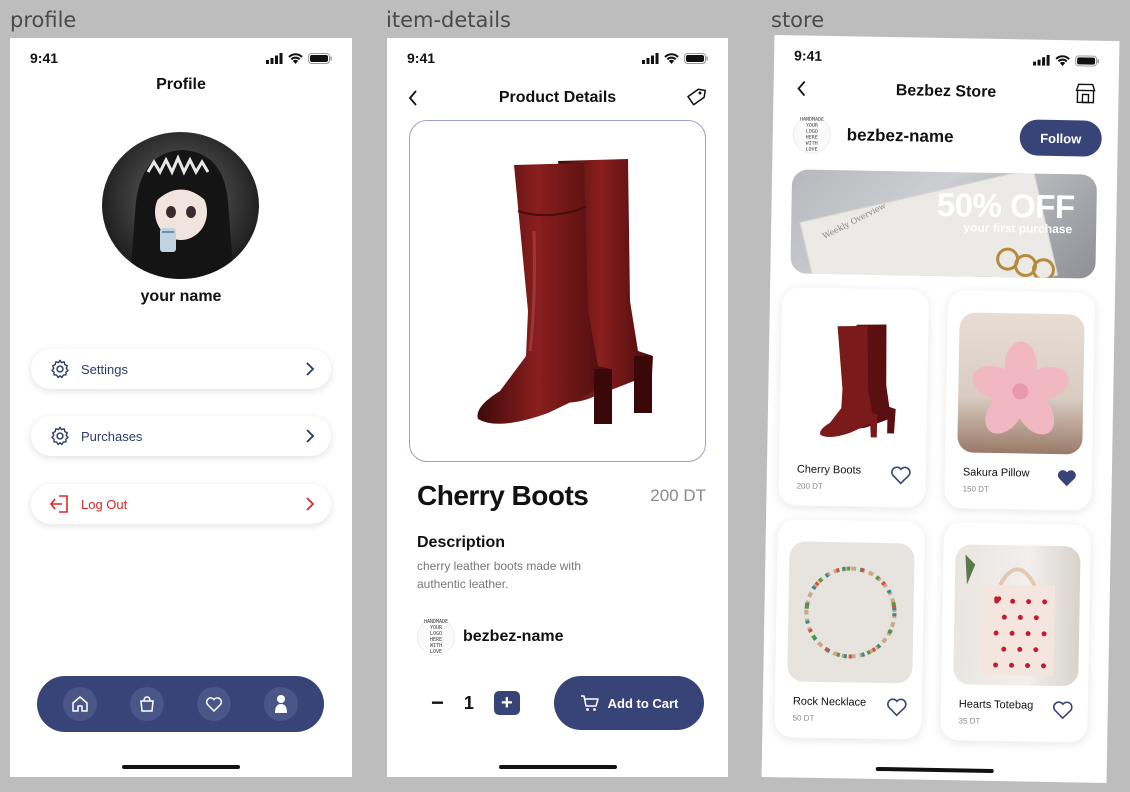  Describe the element at coordinates (181, 504) in the screenshot. I see `logout-button: Log Out` at that location.